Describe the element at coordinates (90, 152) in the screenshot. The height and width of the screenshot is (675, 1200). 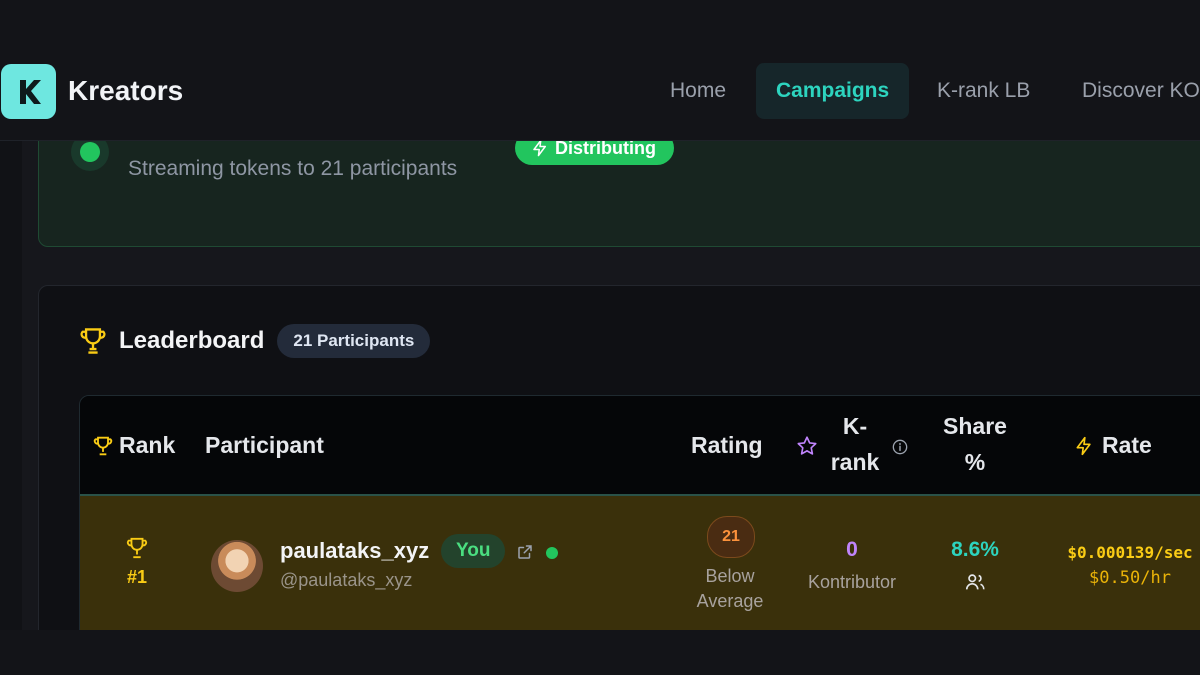
I see `live-dot` at that location.